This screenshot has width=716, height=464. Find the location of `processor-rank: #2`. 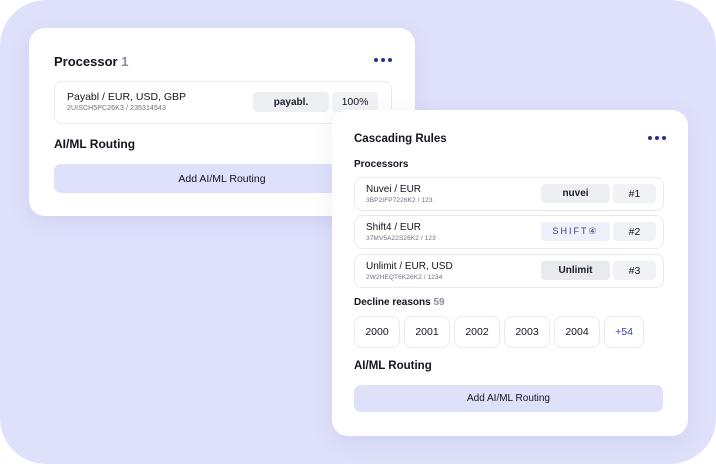

processor-rank: #2 is located at coordinates (634, 231).